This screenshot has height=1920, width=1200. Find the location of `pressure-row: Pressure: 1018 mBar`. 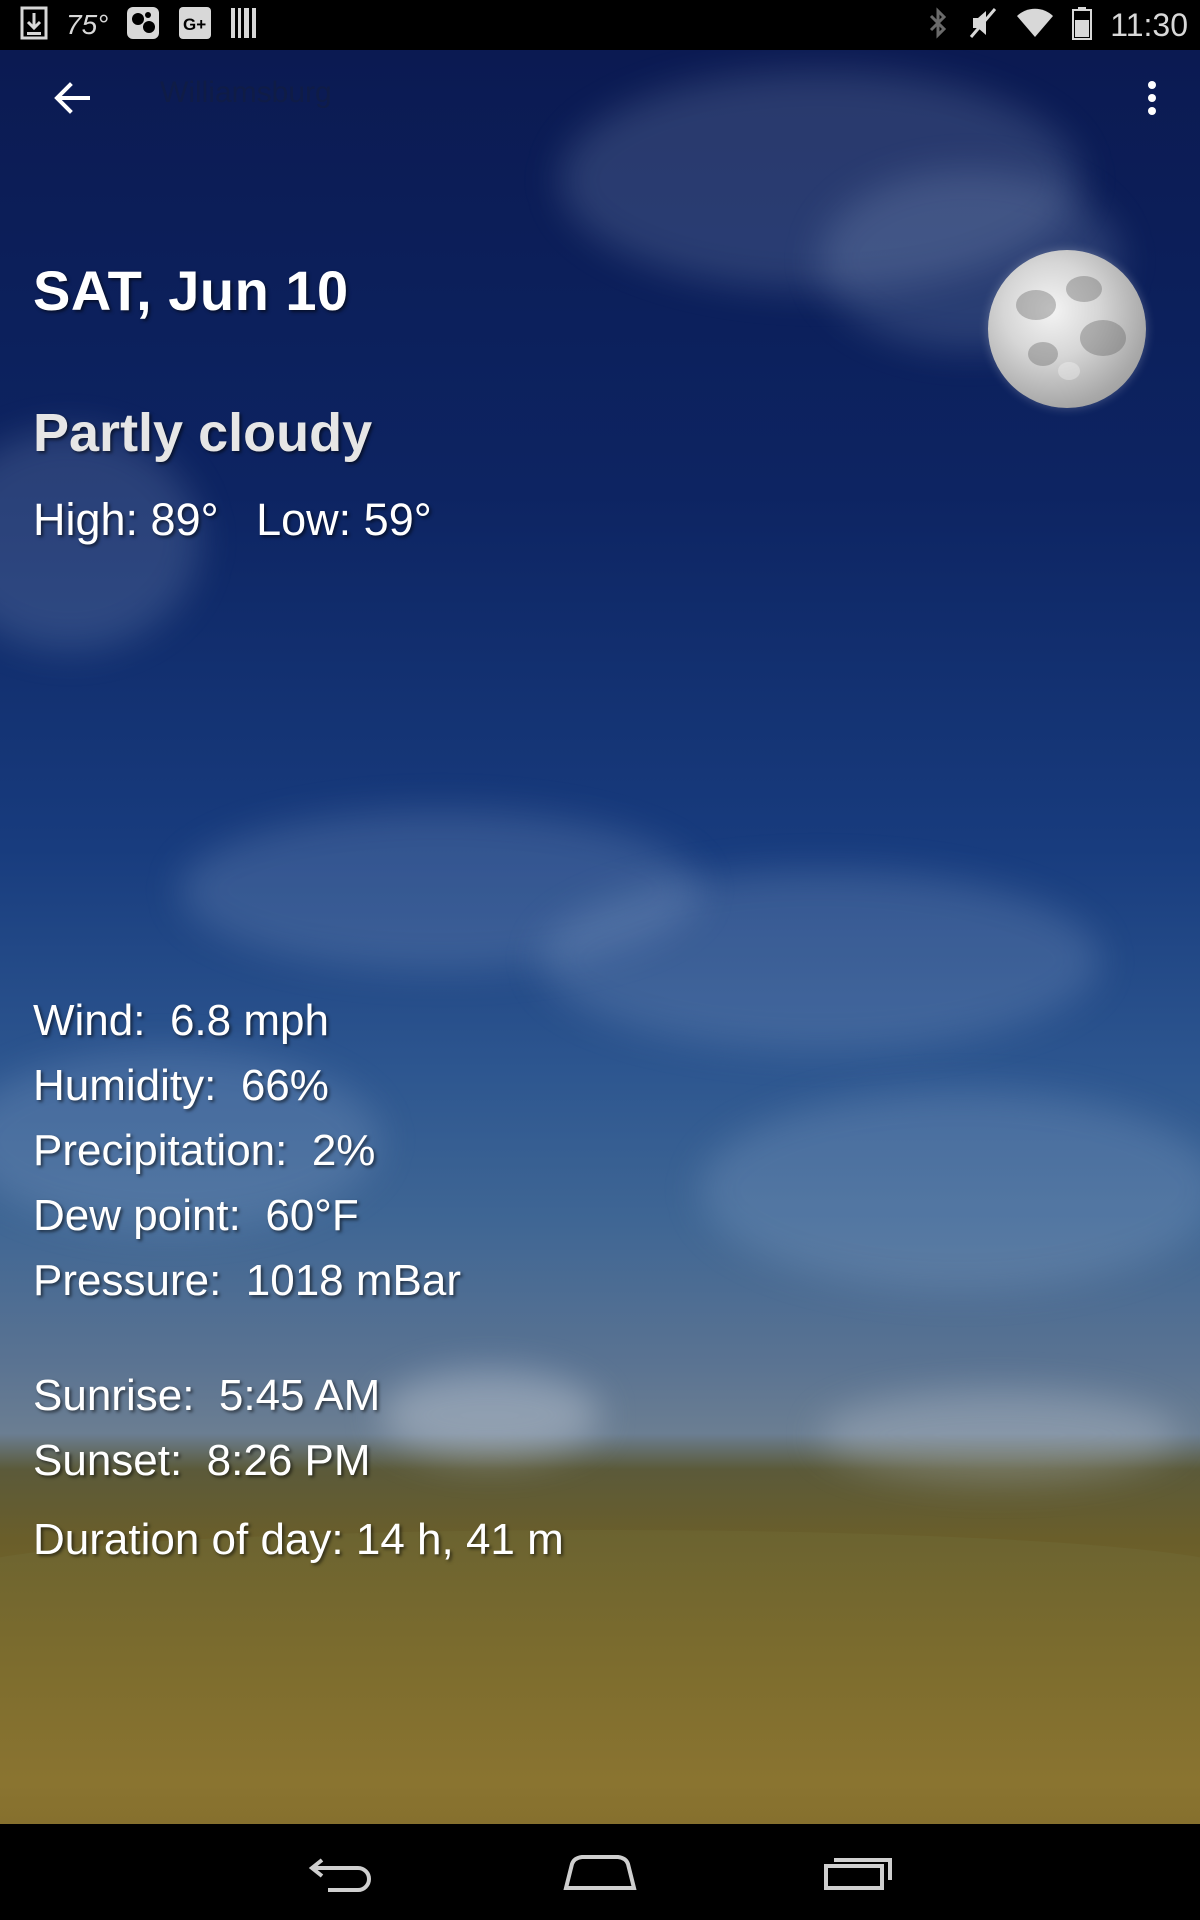

pressure-row: Pressure: 1018 mBar is located at coordinates (247, 1281).